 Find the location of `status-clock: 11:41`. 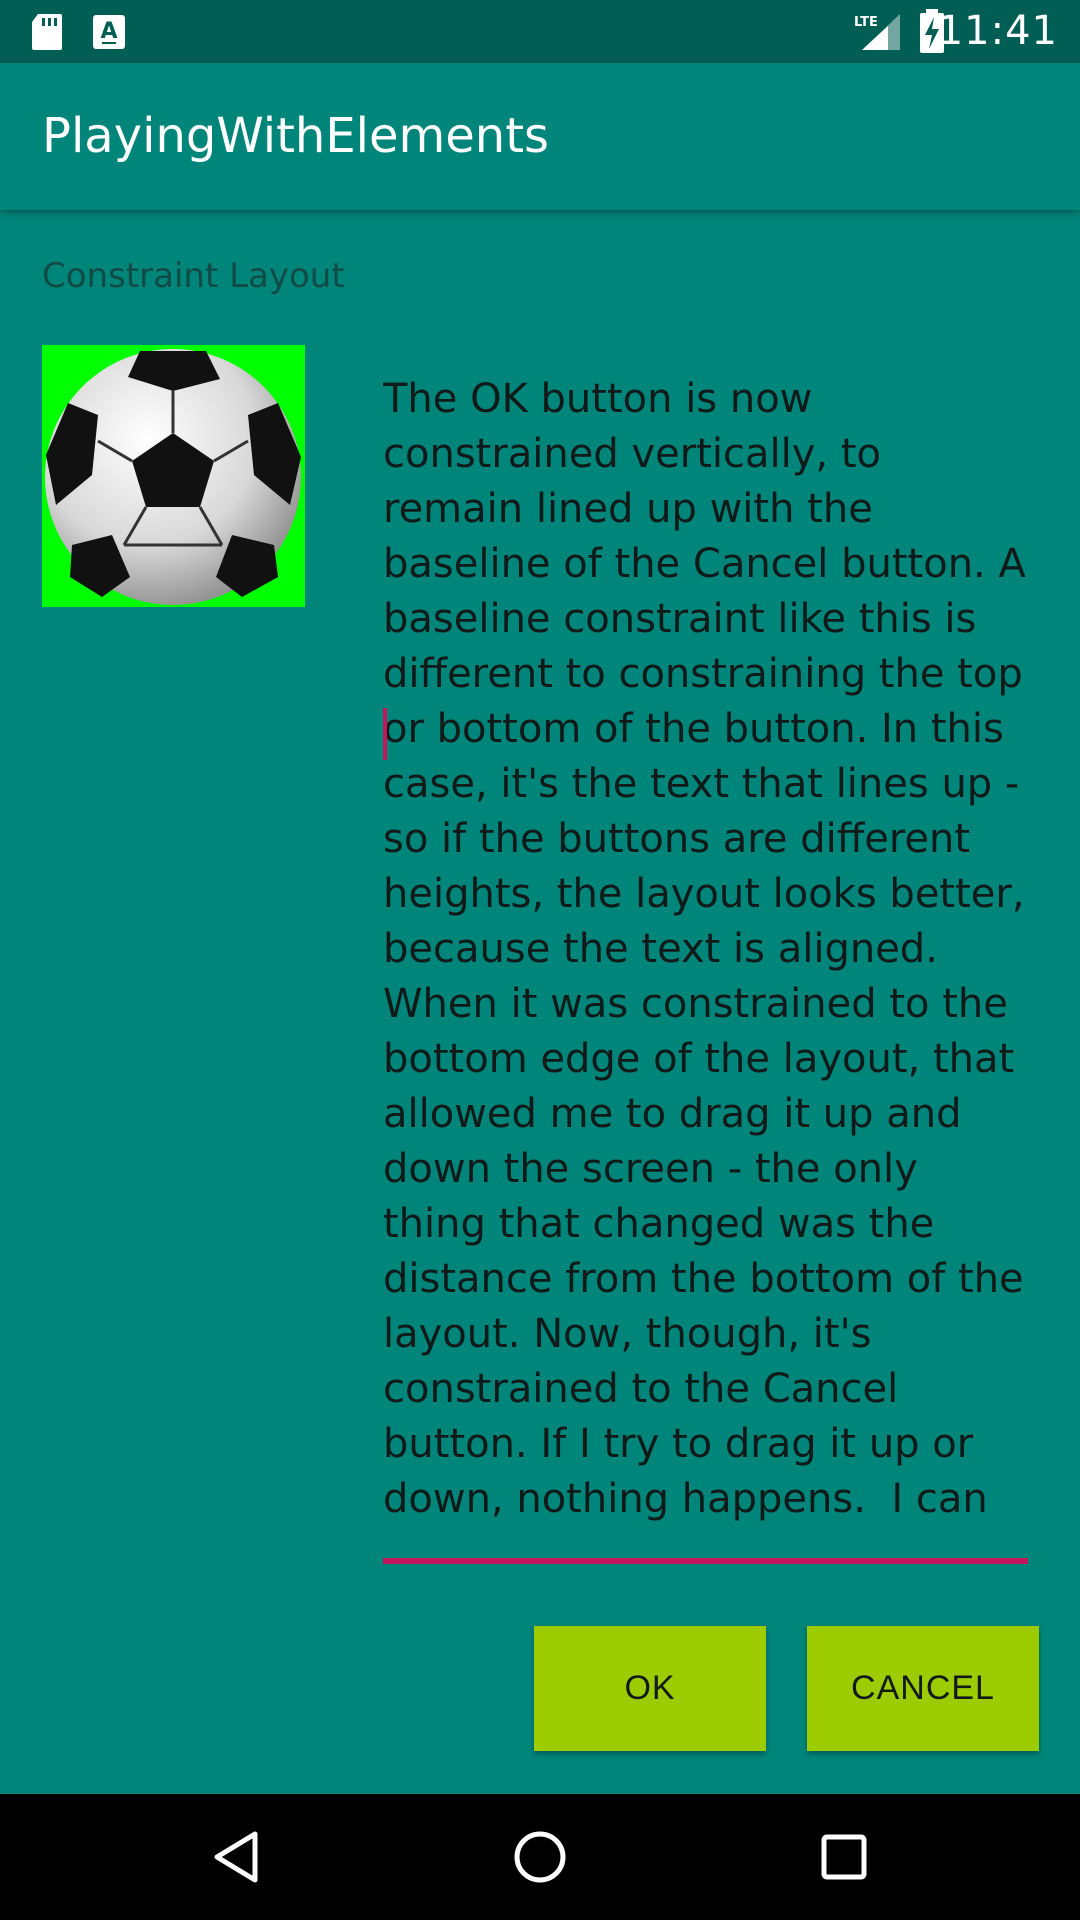

status-clock: 11:41 is located at coordinates (997, 31).